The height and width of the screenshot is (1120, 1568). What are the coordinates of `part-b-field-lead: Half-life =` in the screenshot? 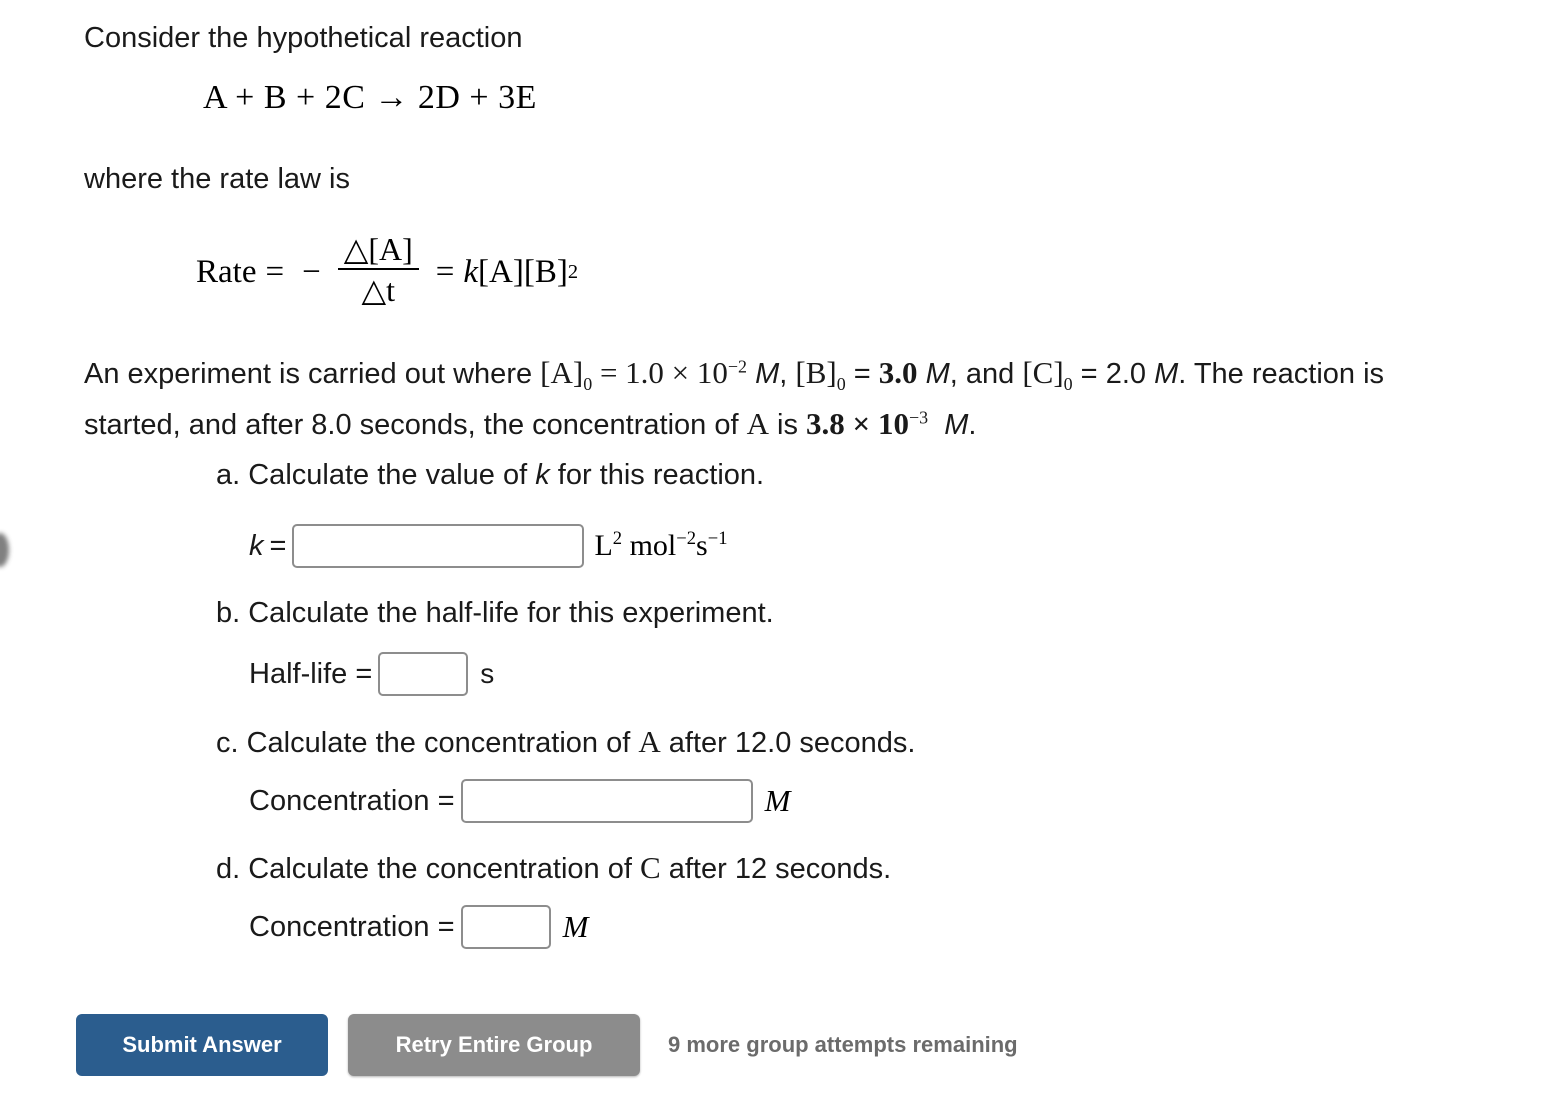 It's located at (311, 673).